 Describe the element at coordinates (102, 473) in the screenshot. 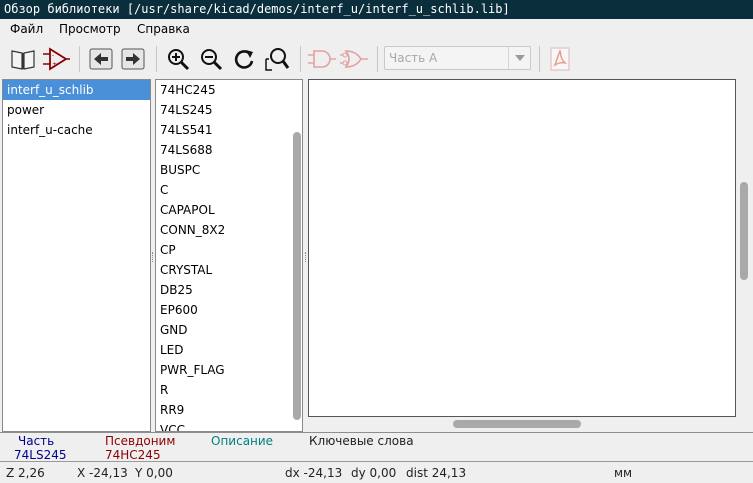

I see `status-x: X -24,13` at that location.